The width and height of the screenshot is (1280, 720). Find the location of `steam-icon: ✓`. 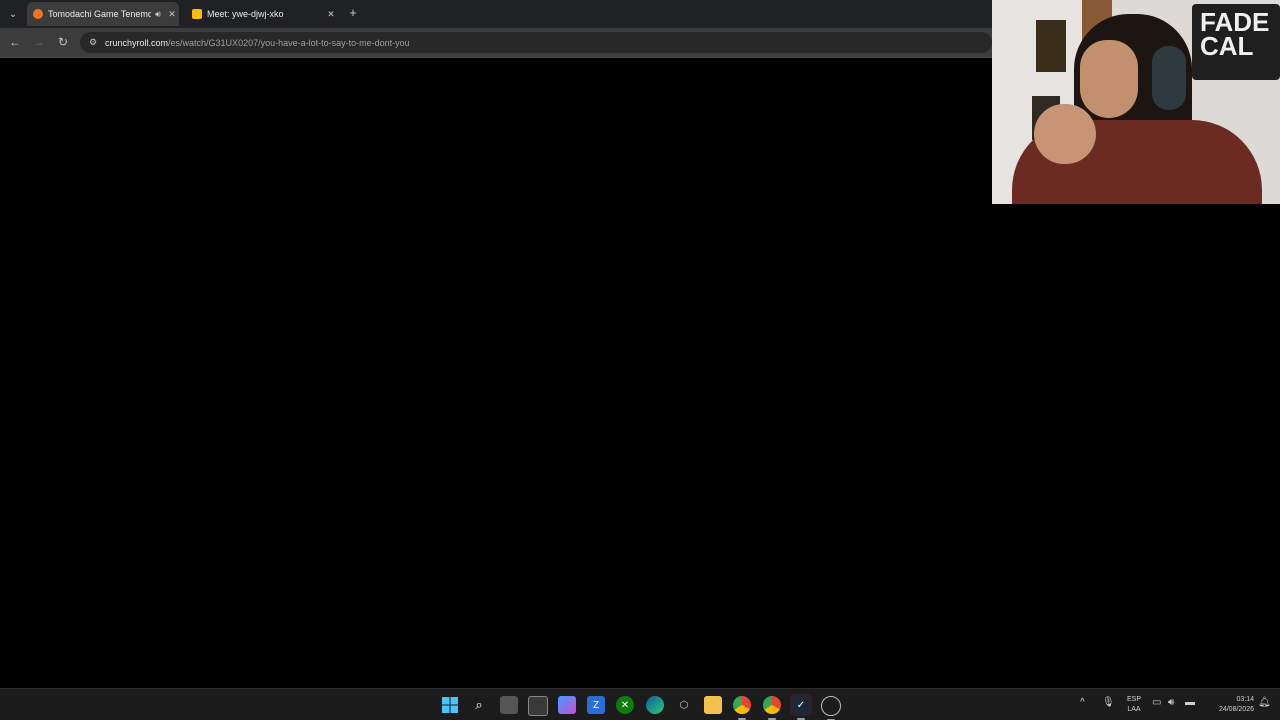

steam-icon: ✓ is located at coordinates (801, 707).